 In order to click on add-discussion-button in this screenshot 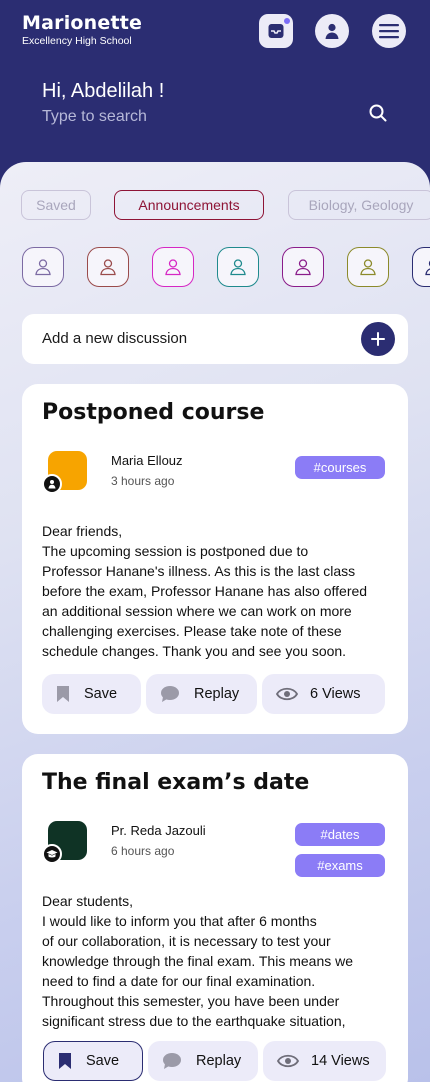, I will do `click(378, 339)`.